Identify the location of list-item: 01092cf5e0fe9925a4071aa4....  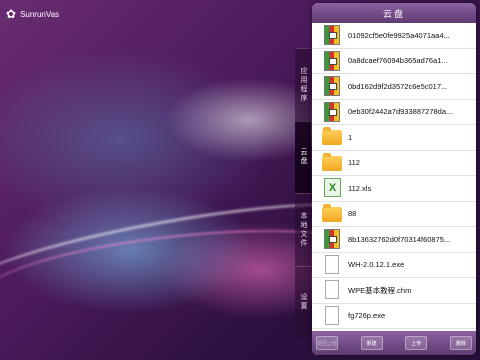
(394, 36).